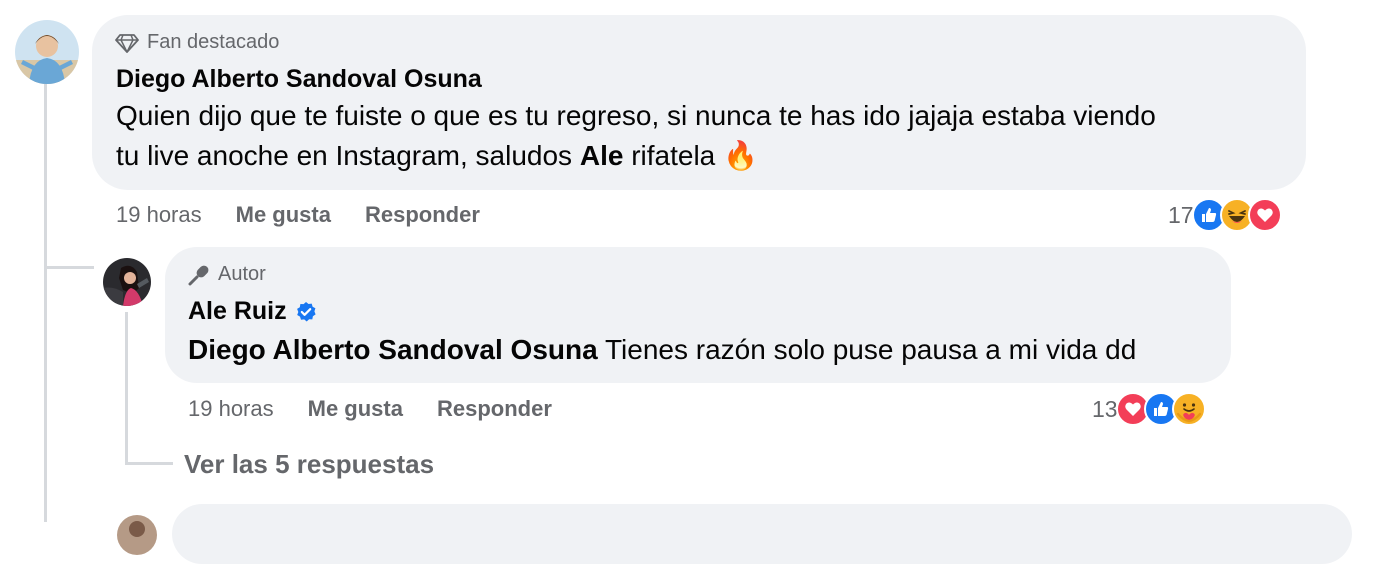 The image size is (1390, 564). Describe the element at coordinates (1105, 409) in the screenshot. I see `reaction-count: 13` at that location.